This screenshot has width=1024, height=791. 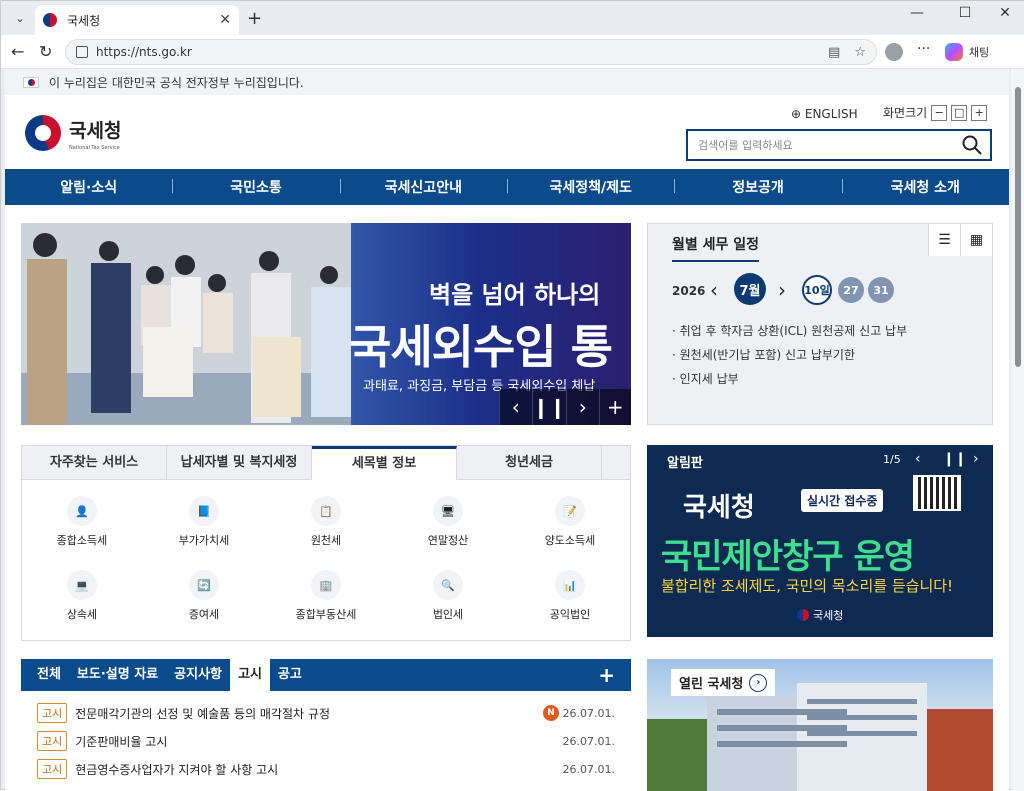 I want to click on back-icon: ←, so click(x=17, y=51).